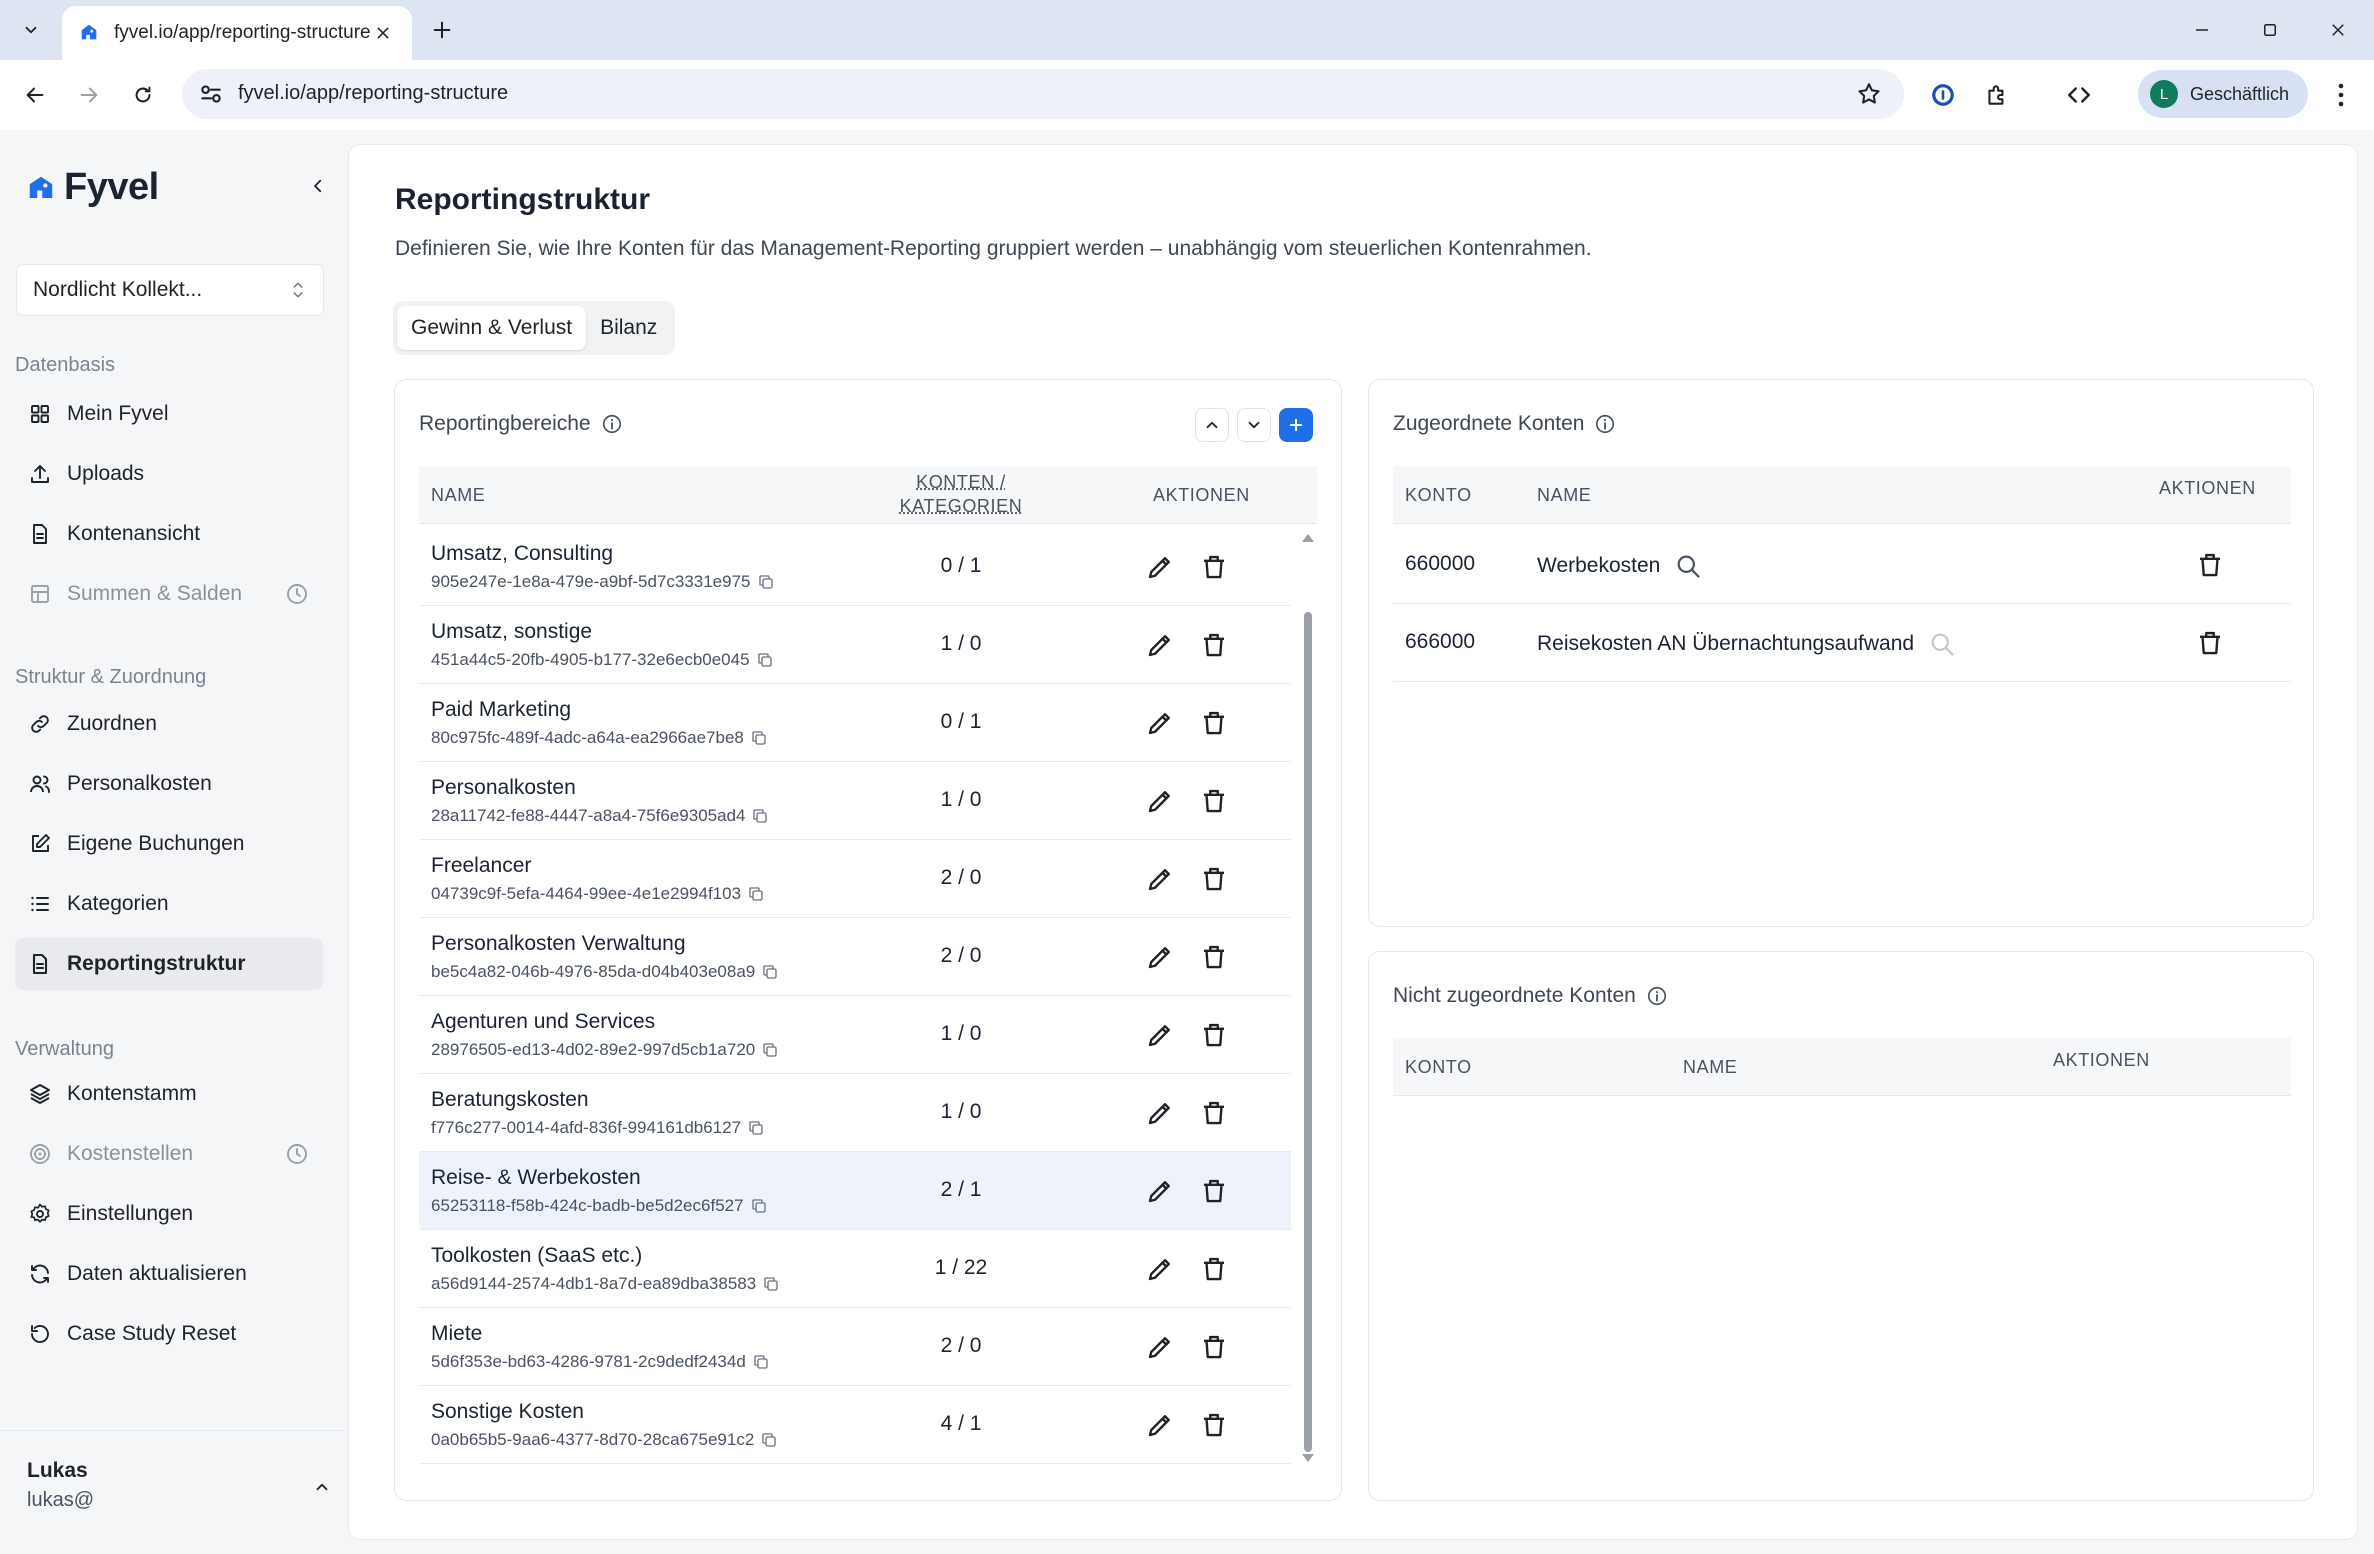 The height and width of the screenshot is (1554, 2374). I want to click on sidebar-item-kontenansicht: Kontenansicht, so click(169, 534).